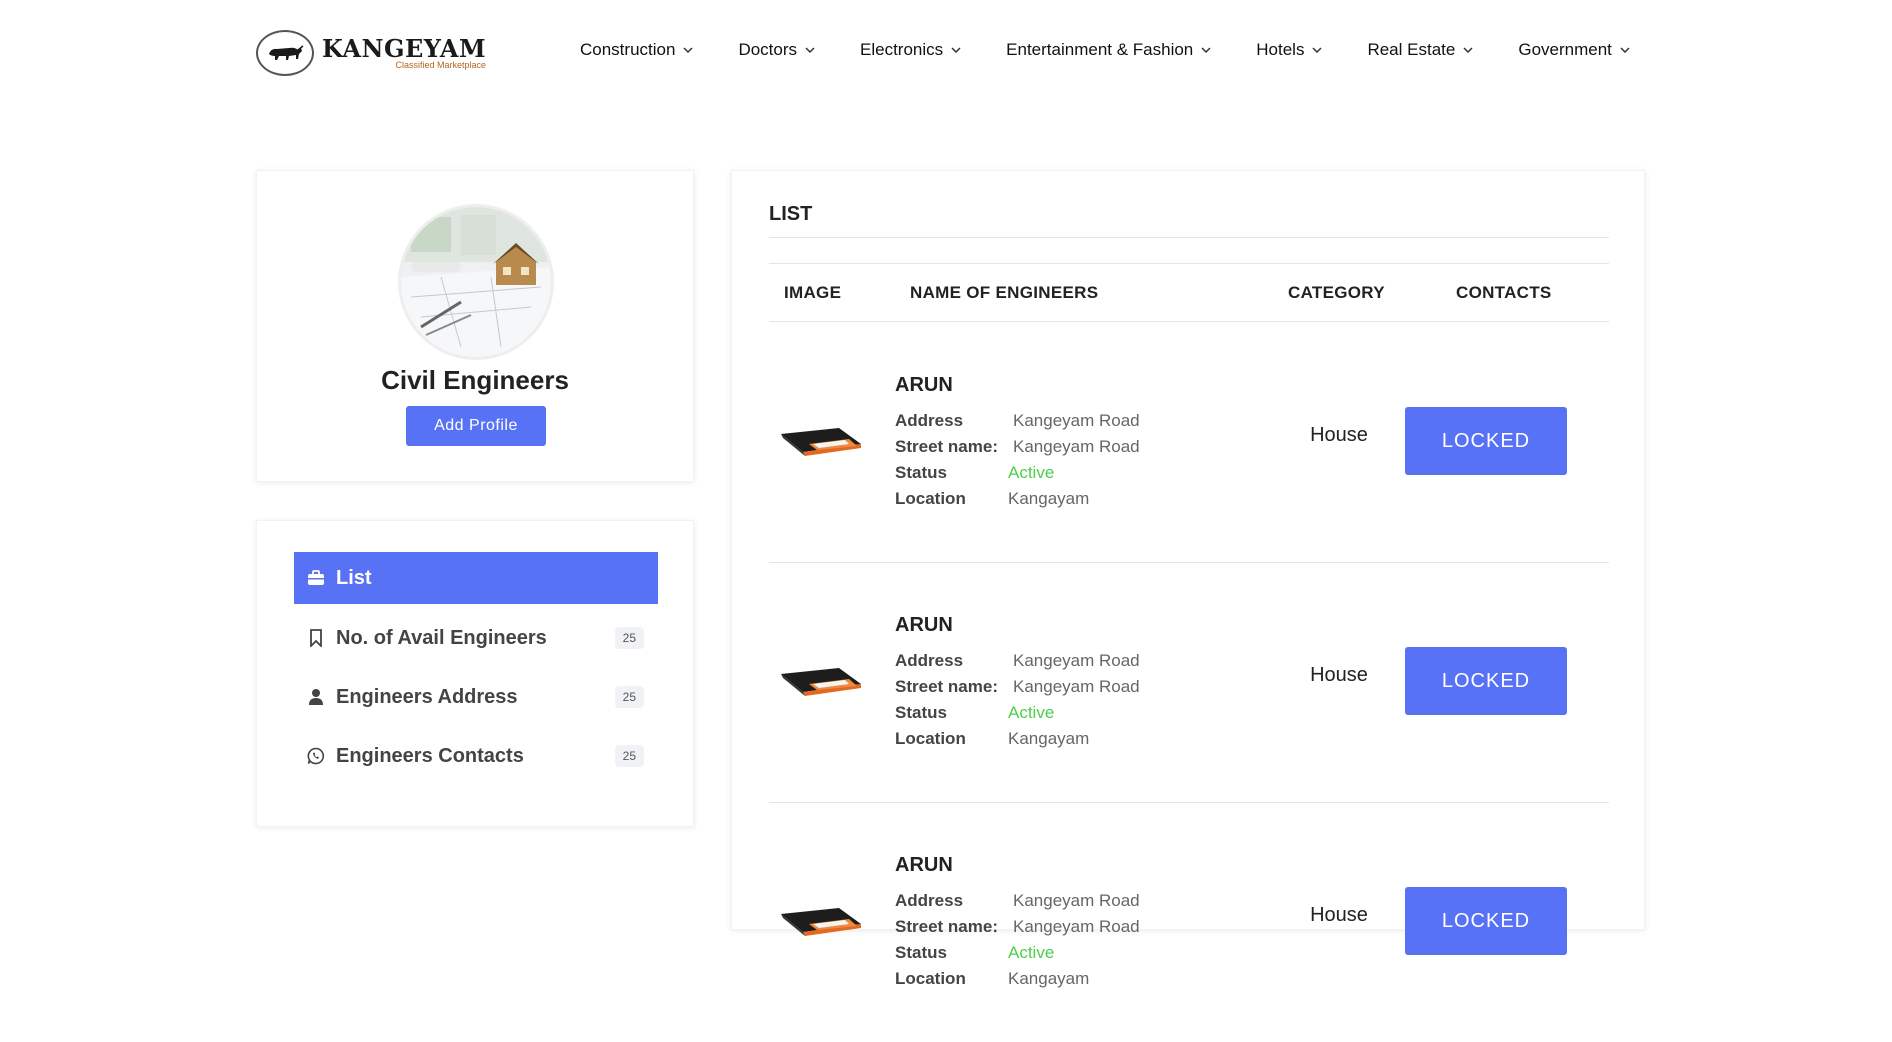 This screenshot has width=1892, height=1042. Describe the element at coordinates (316, 638) in the screenshot. I see `bookmark-icon` at that location.